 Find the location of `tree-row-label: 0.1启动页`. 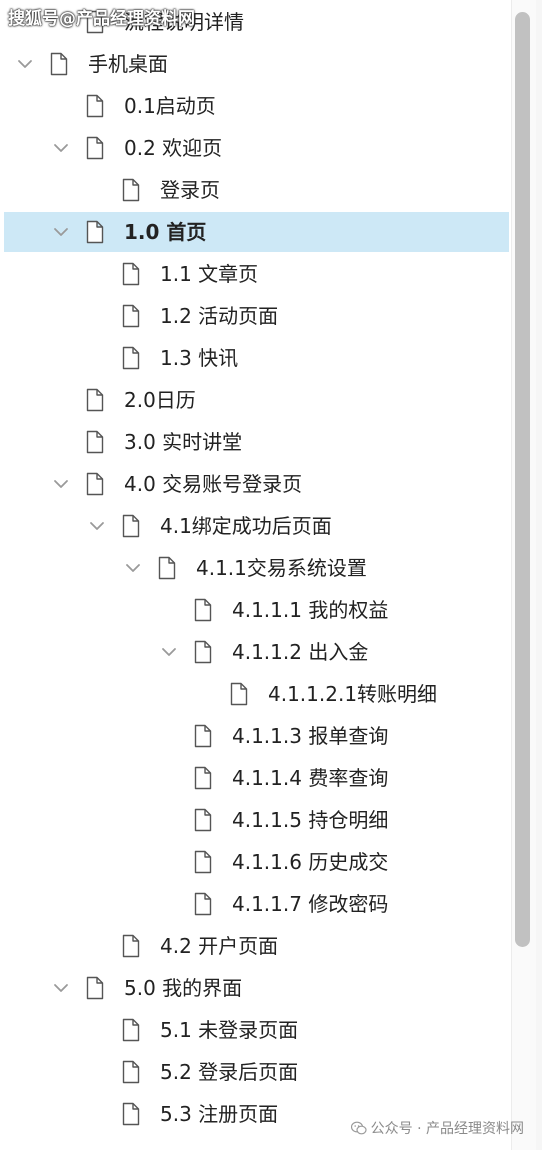

tree-row-label: 0.1启动页 is located at coordinates (170, 106).